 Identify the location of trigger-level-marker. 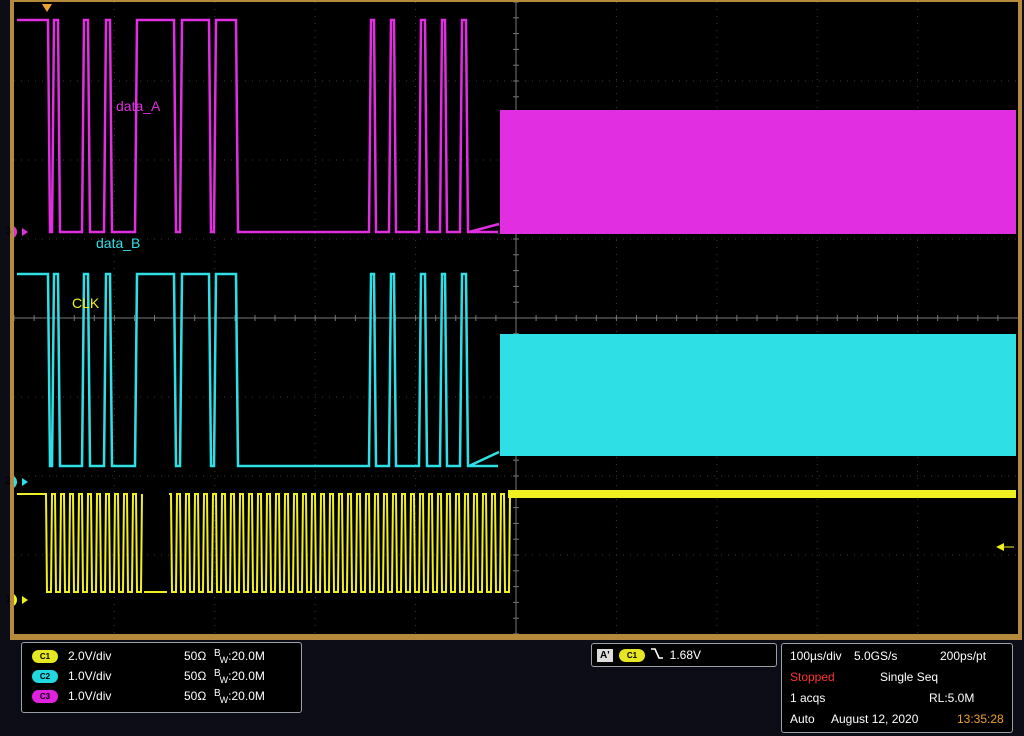
(1000, 547).